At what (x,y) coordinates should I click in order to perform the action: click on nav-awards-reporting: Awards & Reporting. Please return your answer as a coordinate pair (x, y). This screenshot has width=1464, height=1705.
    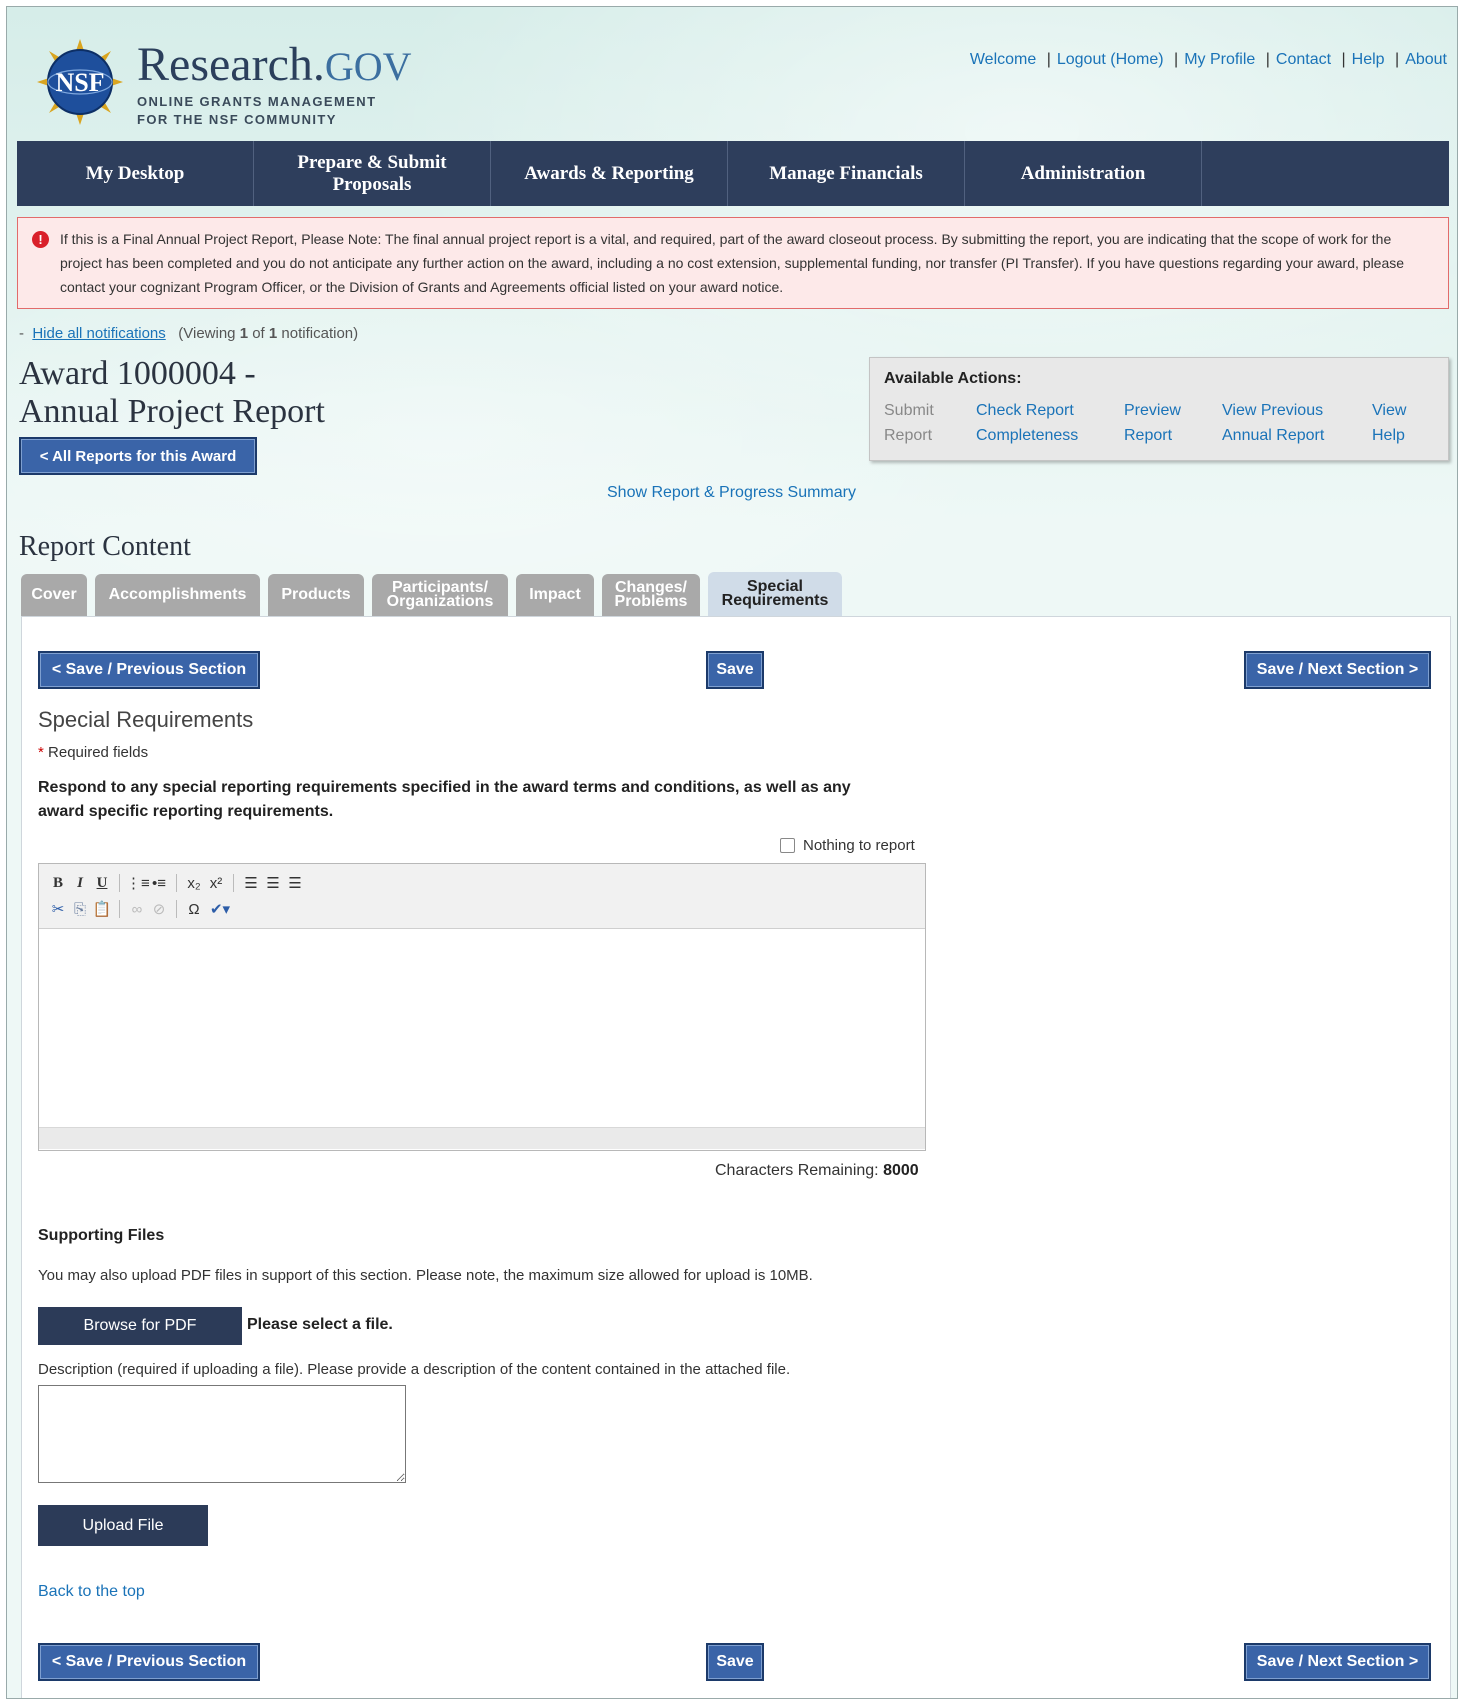
    Looking at the image, I should click on (609, 173).